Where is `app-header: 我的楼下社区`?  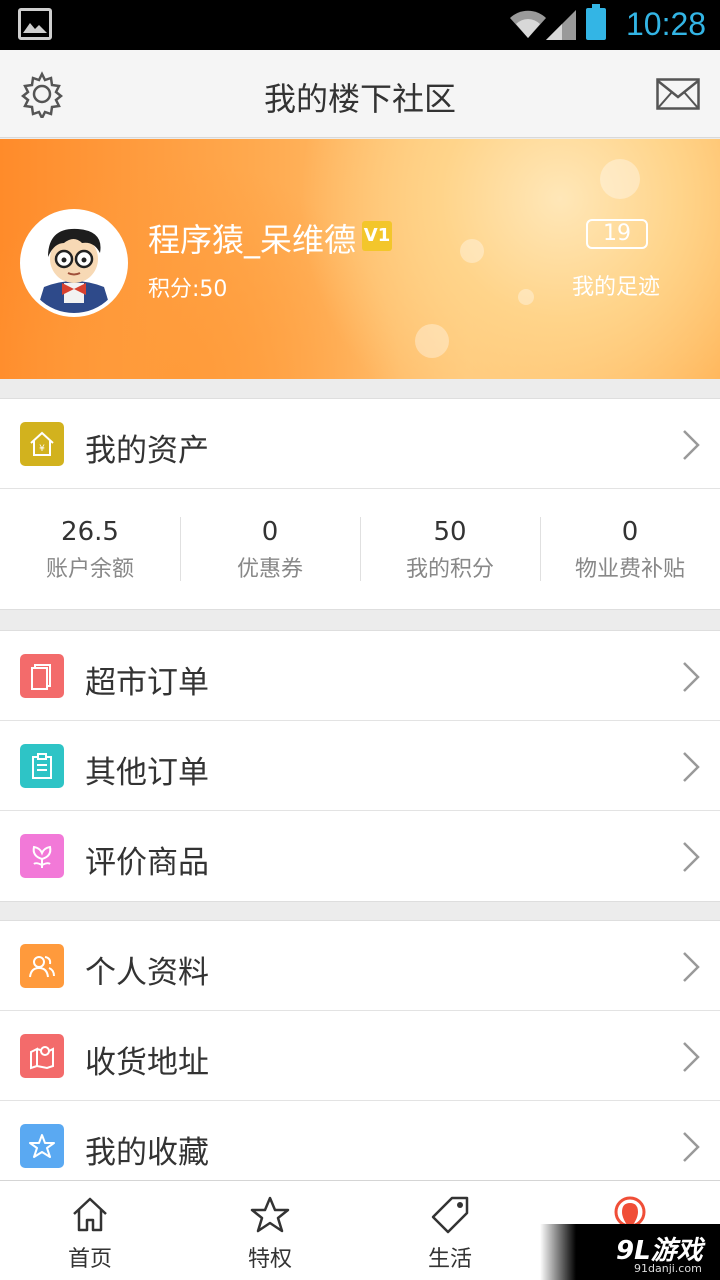
app-header: 我的楼下社区 is located at coordinates (360, 94).